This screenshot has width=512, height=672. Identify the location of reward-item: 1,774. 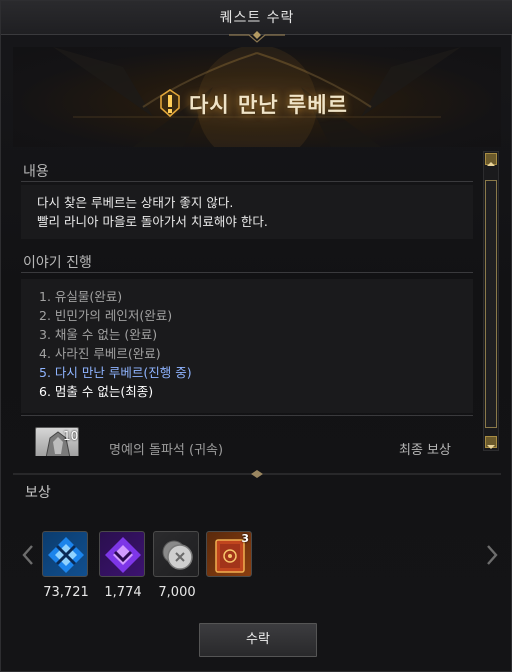
(123, 565).